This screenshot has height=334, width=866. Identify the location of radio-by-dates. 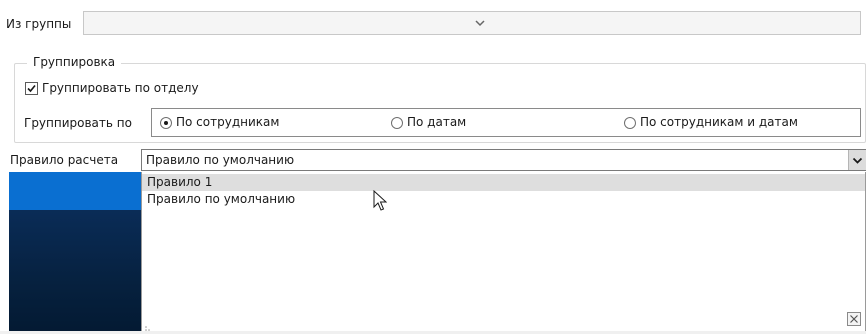
(397, 123).